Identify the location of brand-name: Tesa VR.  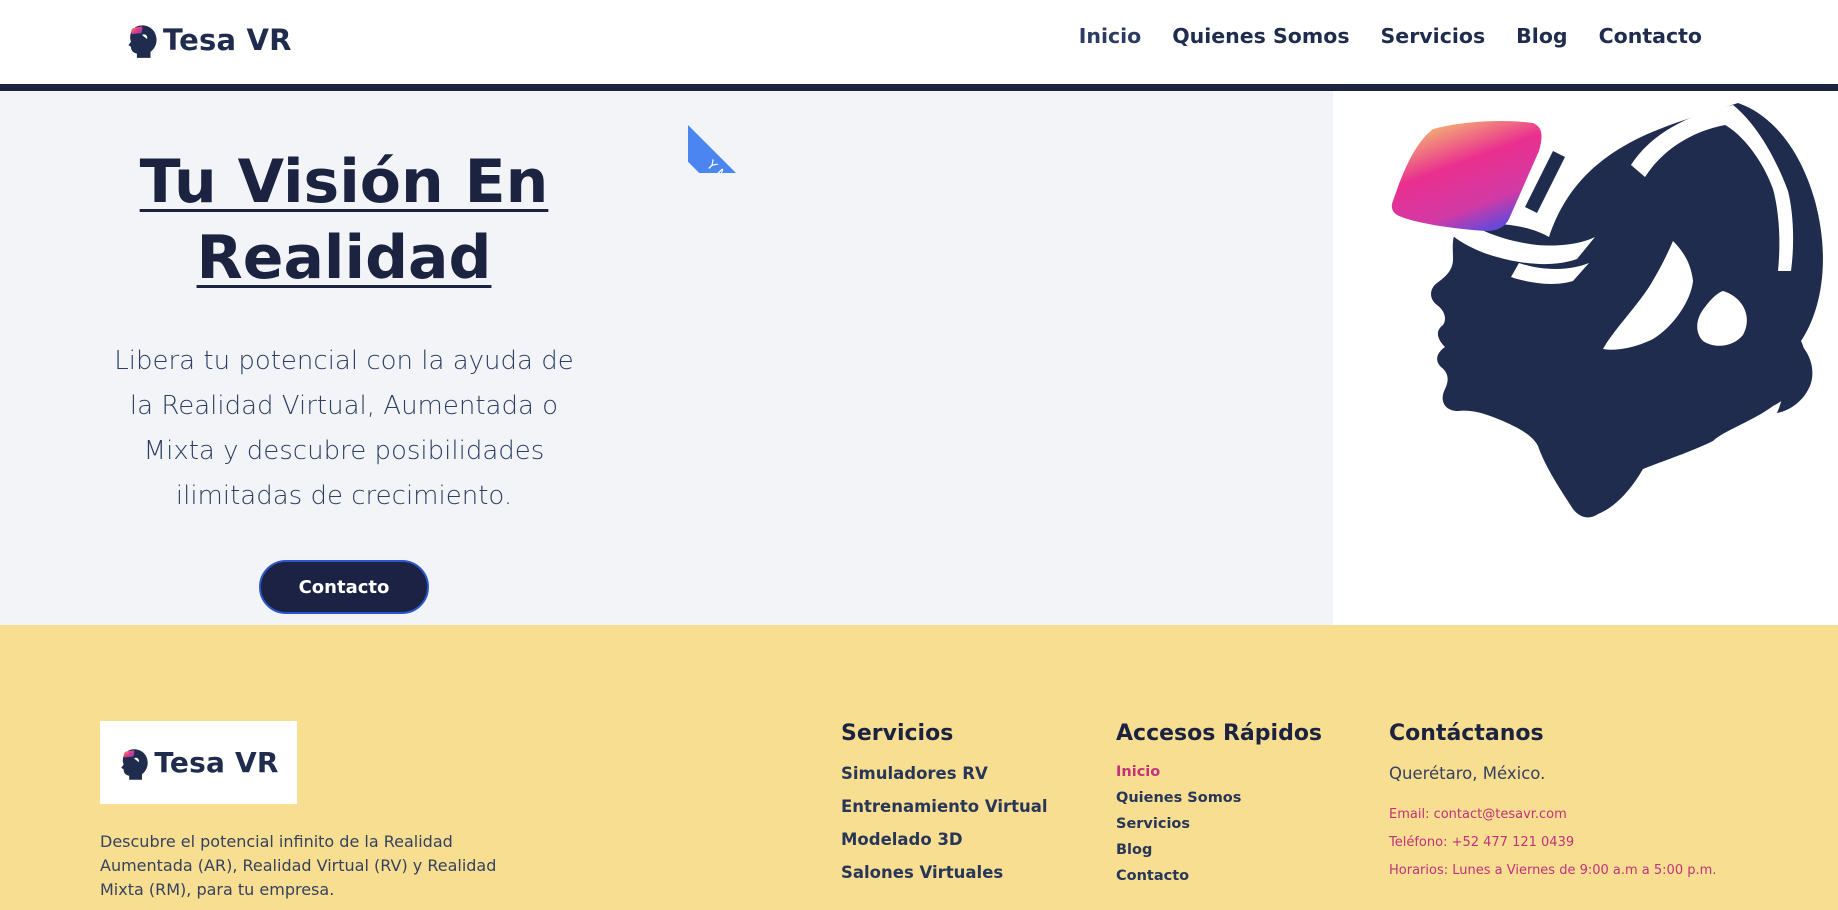
(227, 40).